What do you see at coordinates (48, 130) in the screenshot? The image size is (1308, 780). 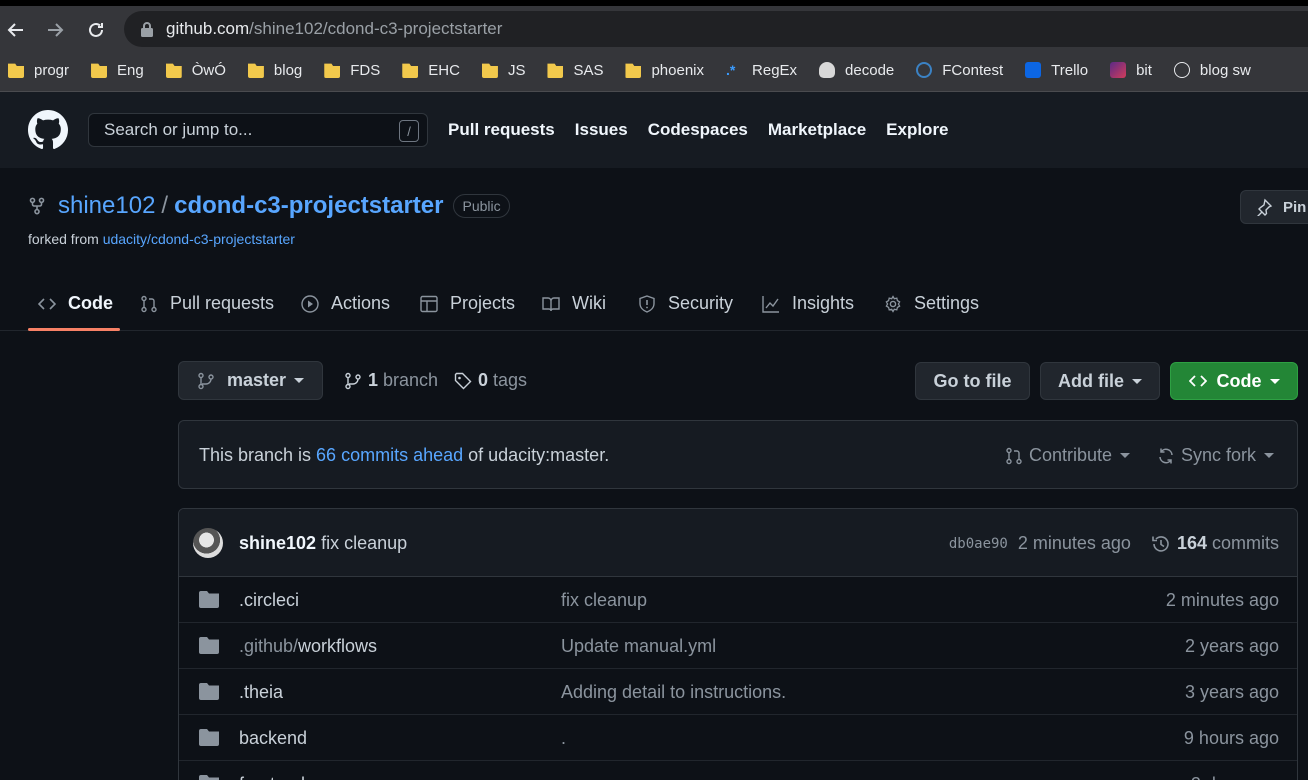 I see `github-logo-icon` at bounding box center [48, 130].